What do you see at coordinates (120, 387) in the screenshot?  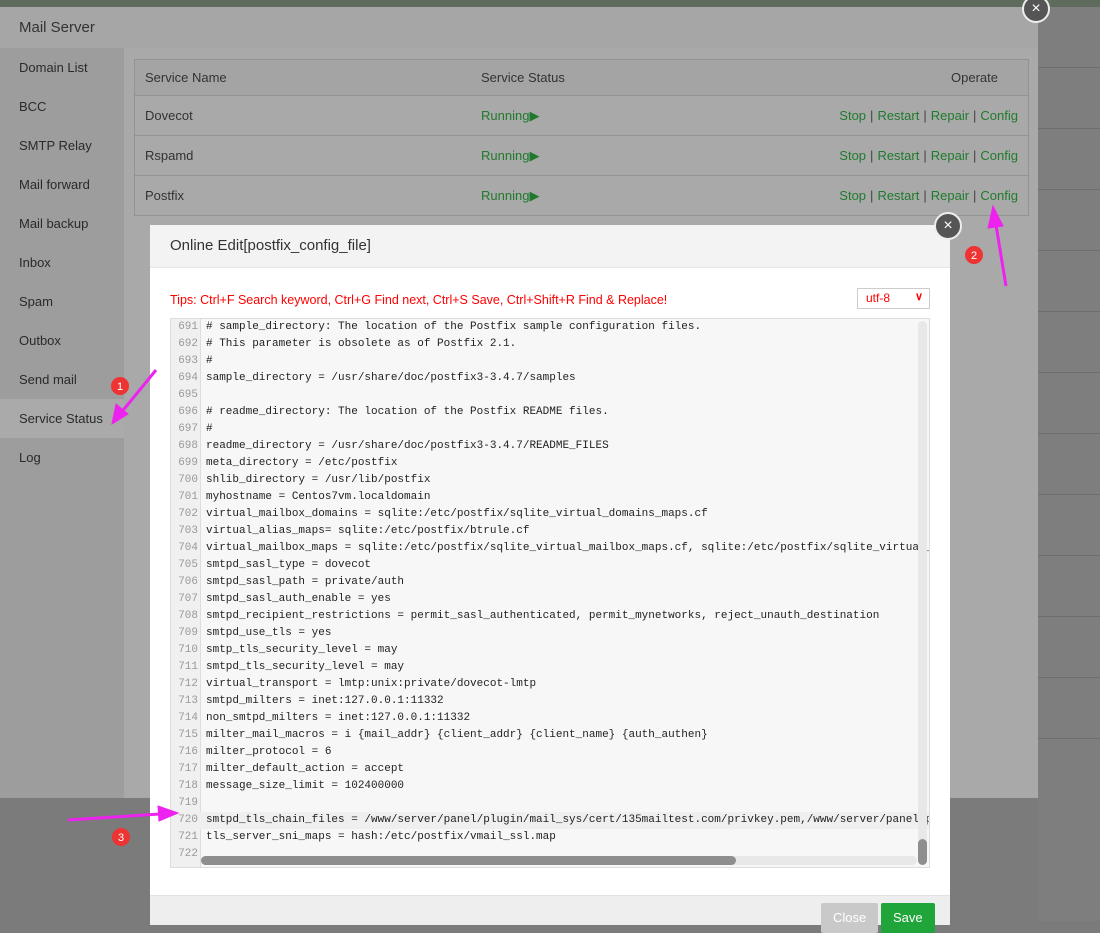 I see `badge-1: 1` at bounding box center [120, 387].